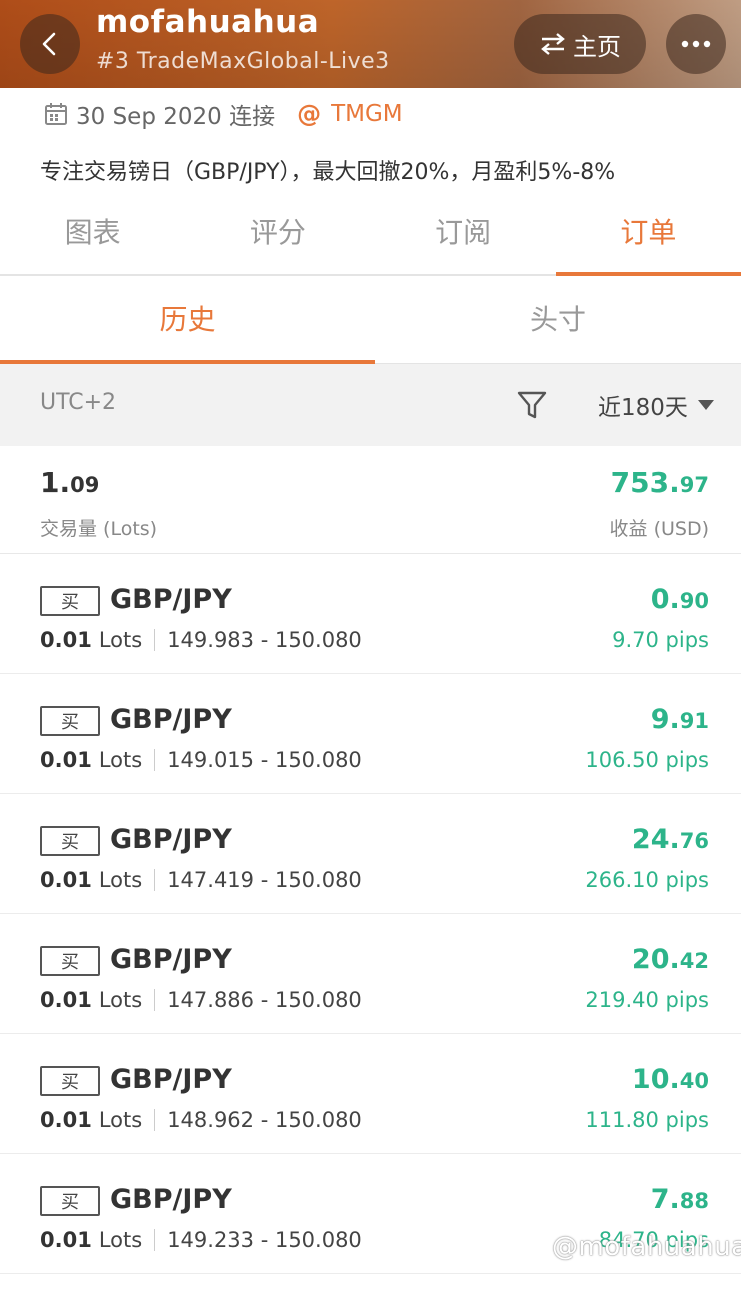 This screenshot has height=1294, width=741. I want to click on price-range: 147.419 - 150.080, so click(264, 880).